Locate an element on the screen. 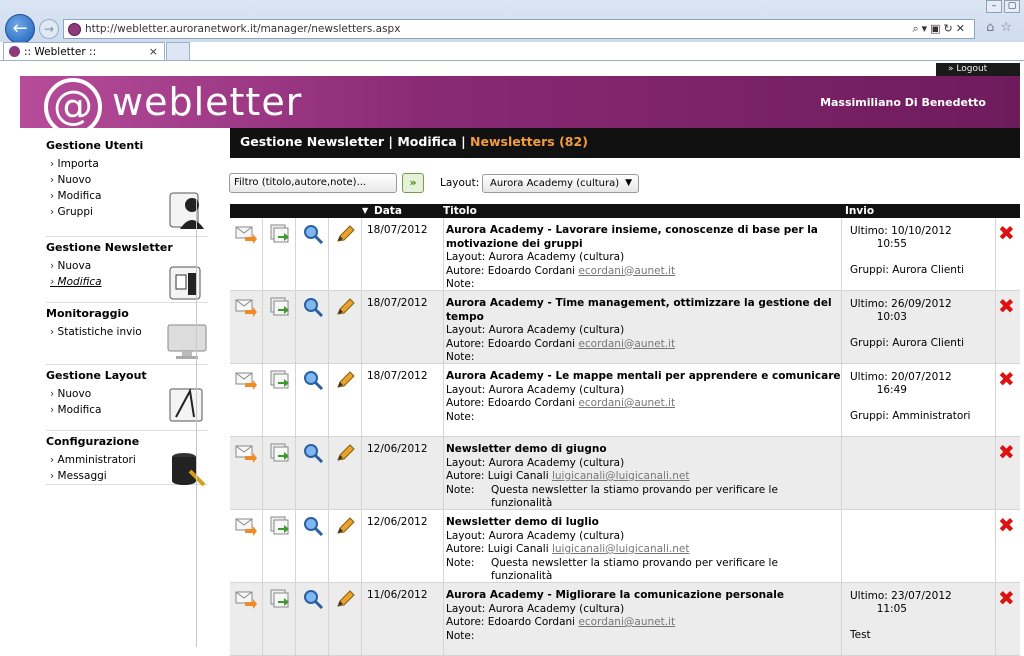  row-invio: Ultimo: 23/07/2012 11:05 Test is located at coordinates (901, 615).